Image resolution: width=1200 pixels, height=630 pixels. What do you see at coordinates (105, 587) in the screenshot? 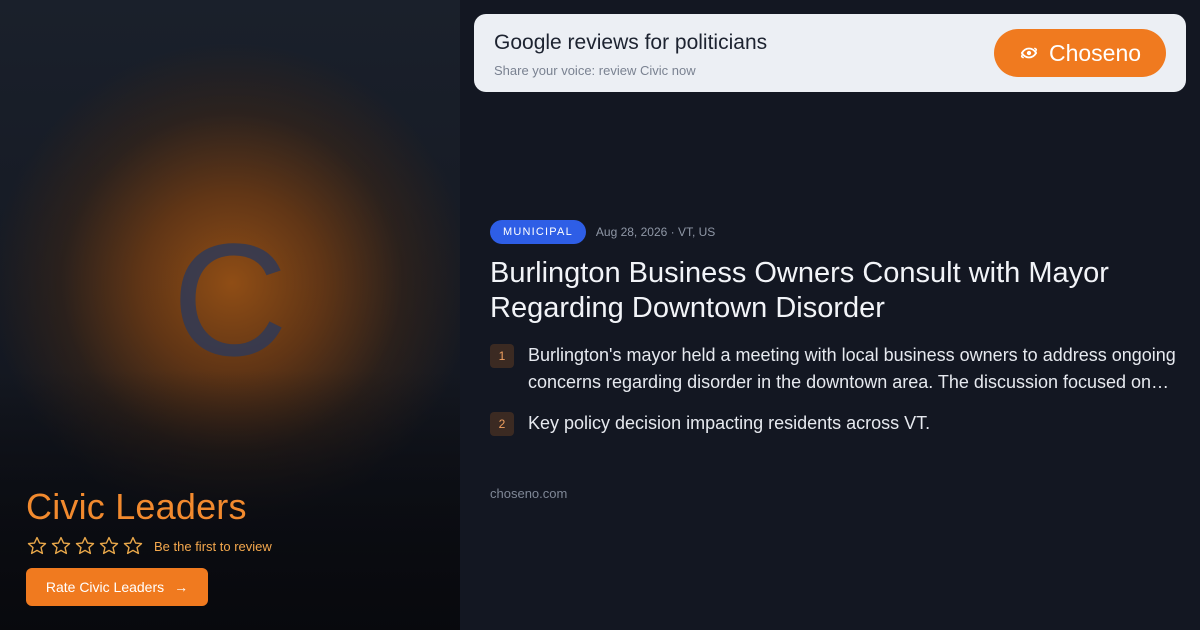
I see `rate-button-label: Rate Civic Leaders` at bounding box center [105, 587].